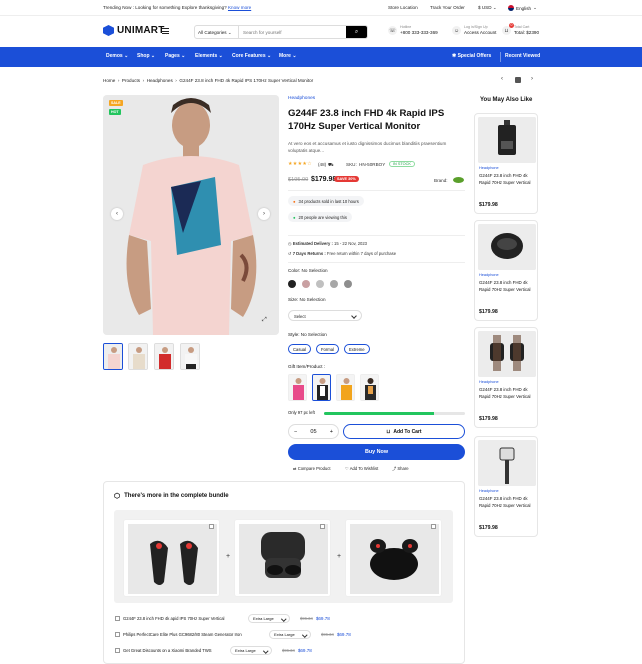 The image size is (642, 664). I want to click on quantity-stepper: − 05 +, so click(313, 431).